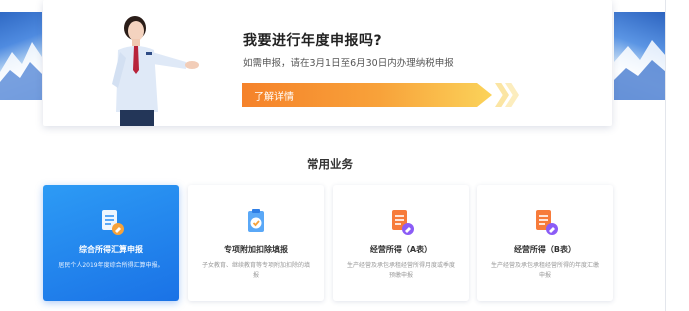 The width and height of the screenshot is (689, 311). What do you see at coordinates (111, 265) in the screenshot?
I see `service-description: 居民个人2019年度综合所得汇算申报。` at bounding box center [111, 265].